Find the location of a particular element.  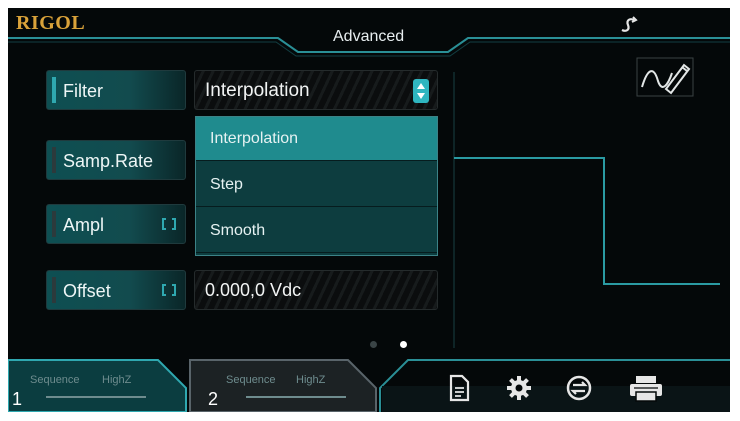

channel-2-tab: Sequence HighZ 2 is located at coordinates (276, 387).